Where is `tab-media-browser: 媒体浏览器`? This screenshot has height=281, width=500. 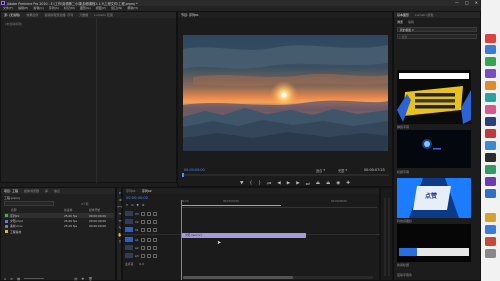 tab-media-browser: 媒体浏览器 is located at coordinates (31, 191).